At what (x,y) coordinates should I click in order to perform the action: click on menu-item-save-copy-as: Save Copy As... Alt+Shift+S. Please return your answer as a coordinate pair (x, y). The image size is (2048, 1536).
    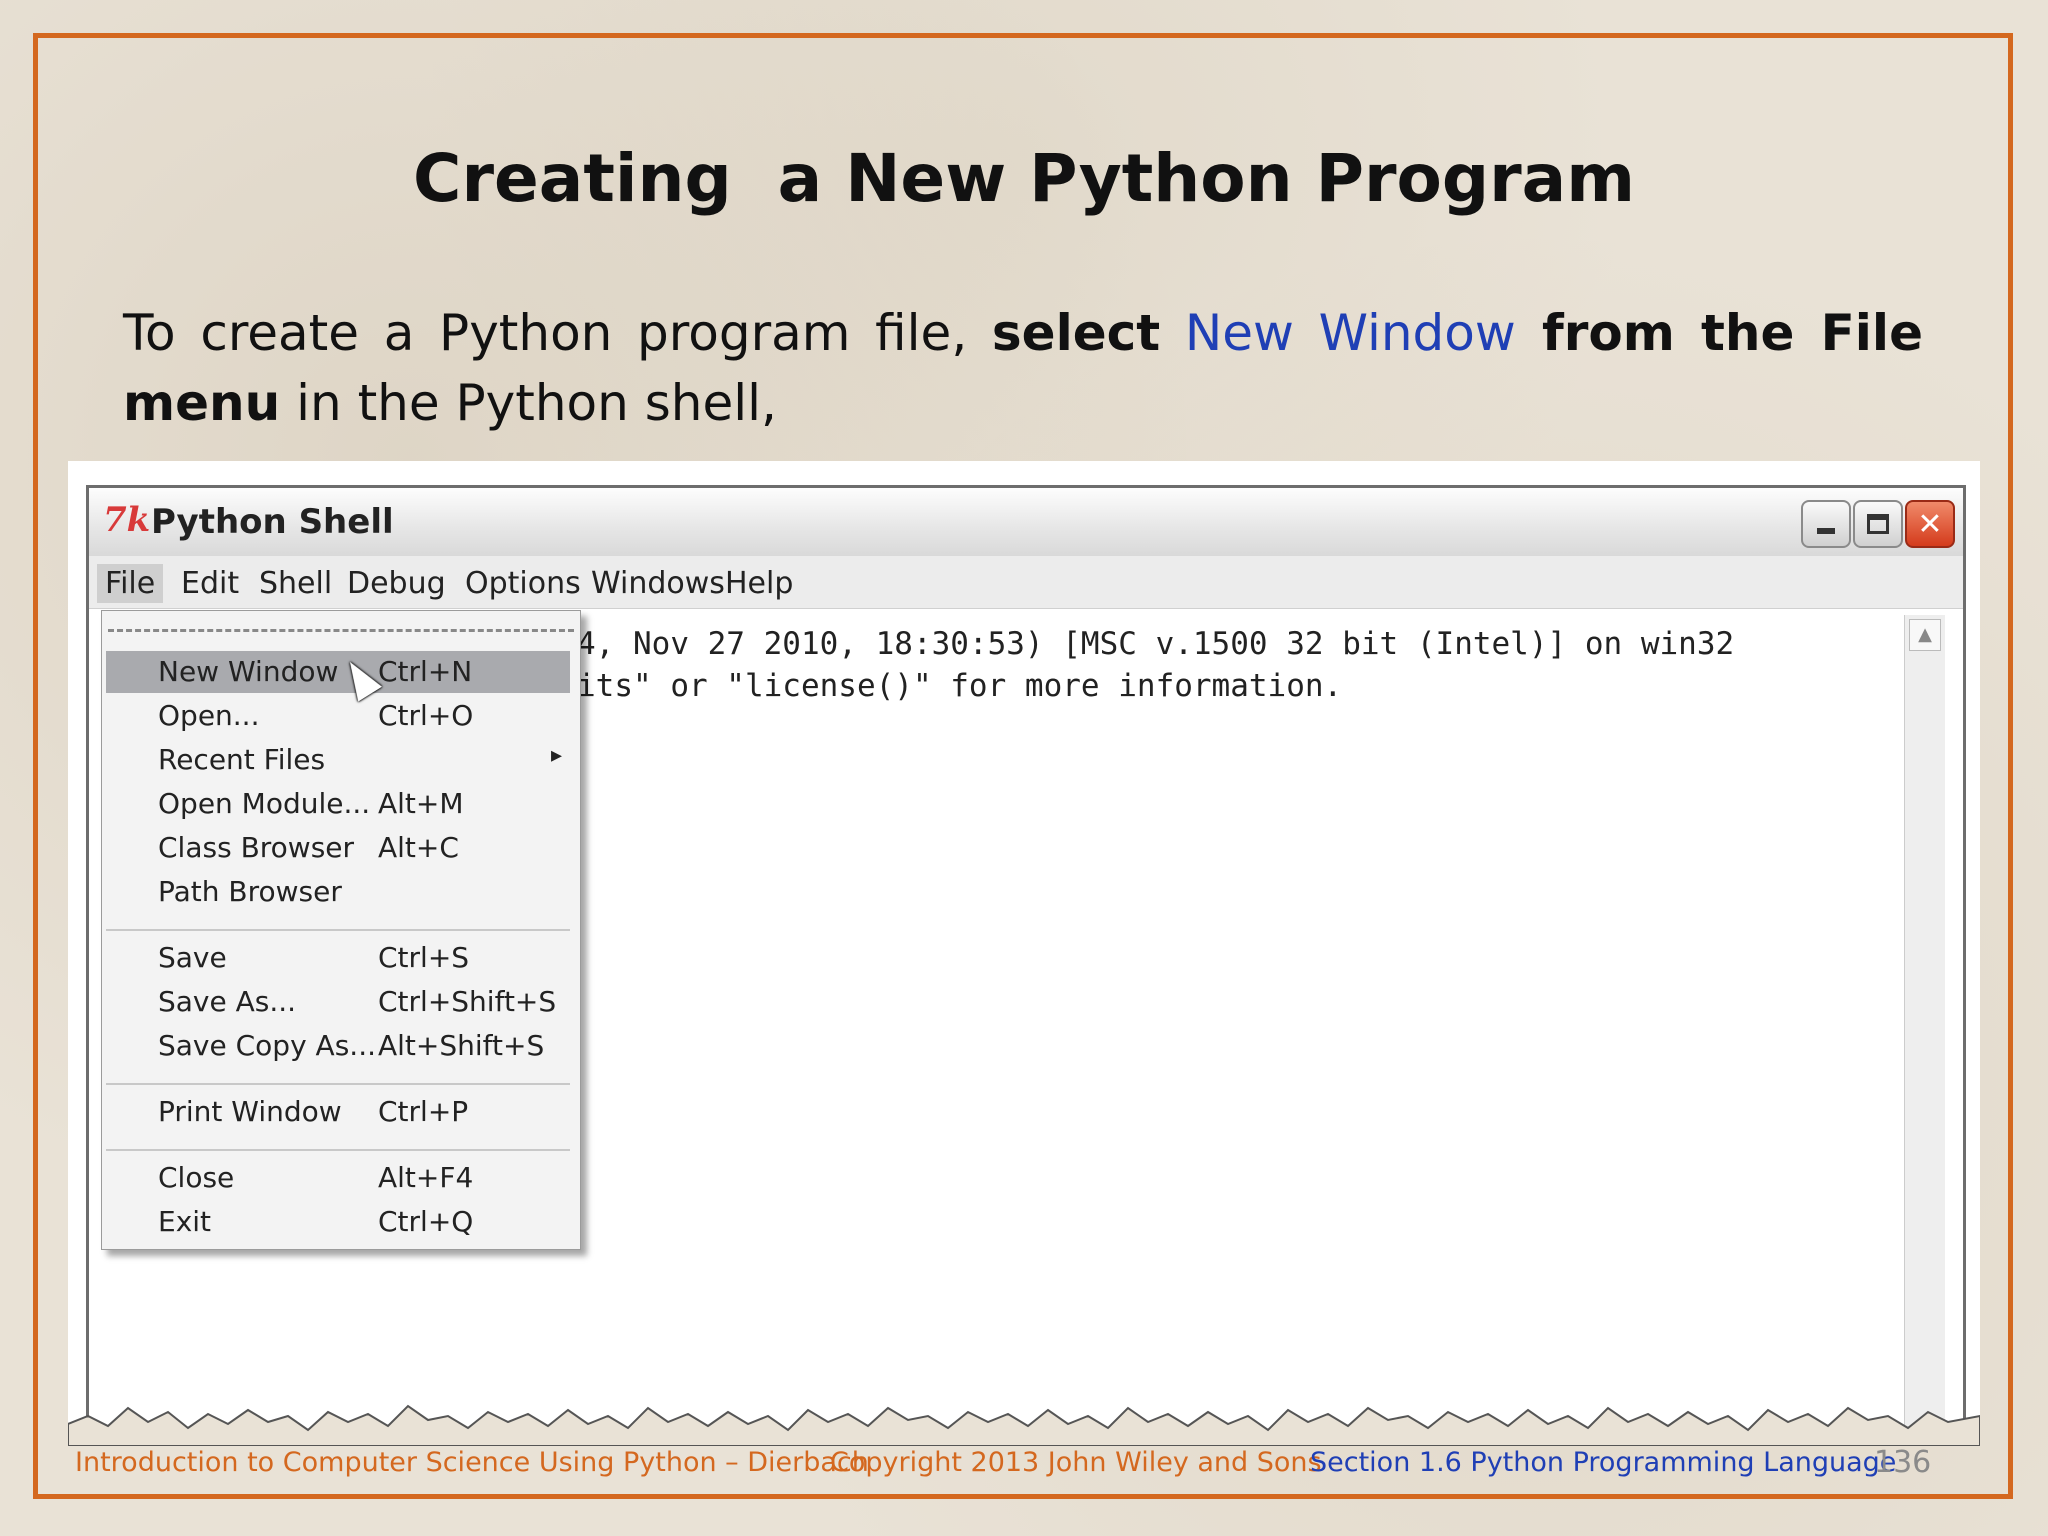
    Looking at the image, I should click on (338, 1046).